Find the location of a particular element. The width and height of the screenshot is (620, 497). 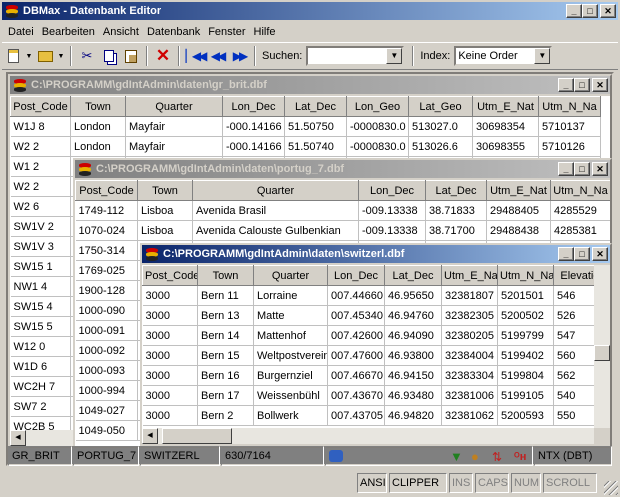

table-cell: 007.44660 is located at coordinates (356, 295).